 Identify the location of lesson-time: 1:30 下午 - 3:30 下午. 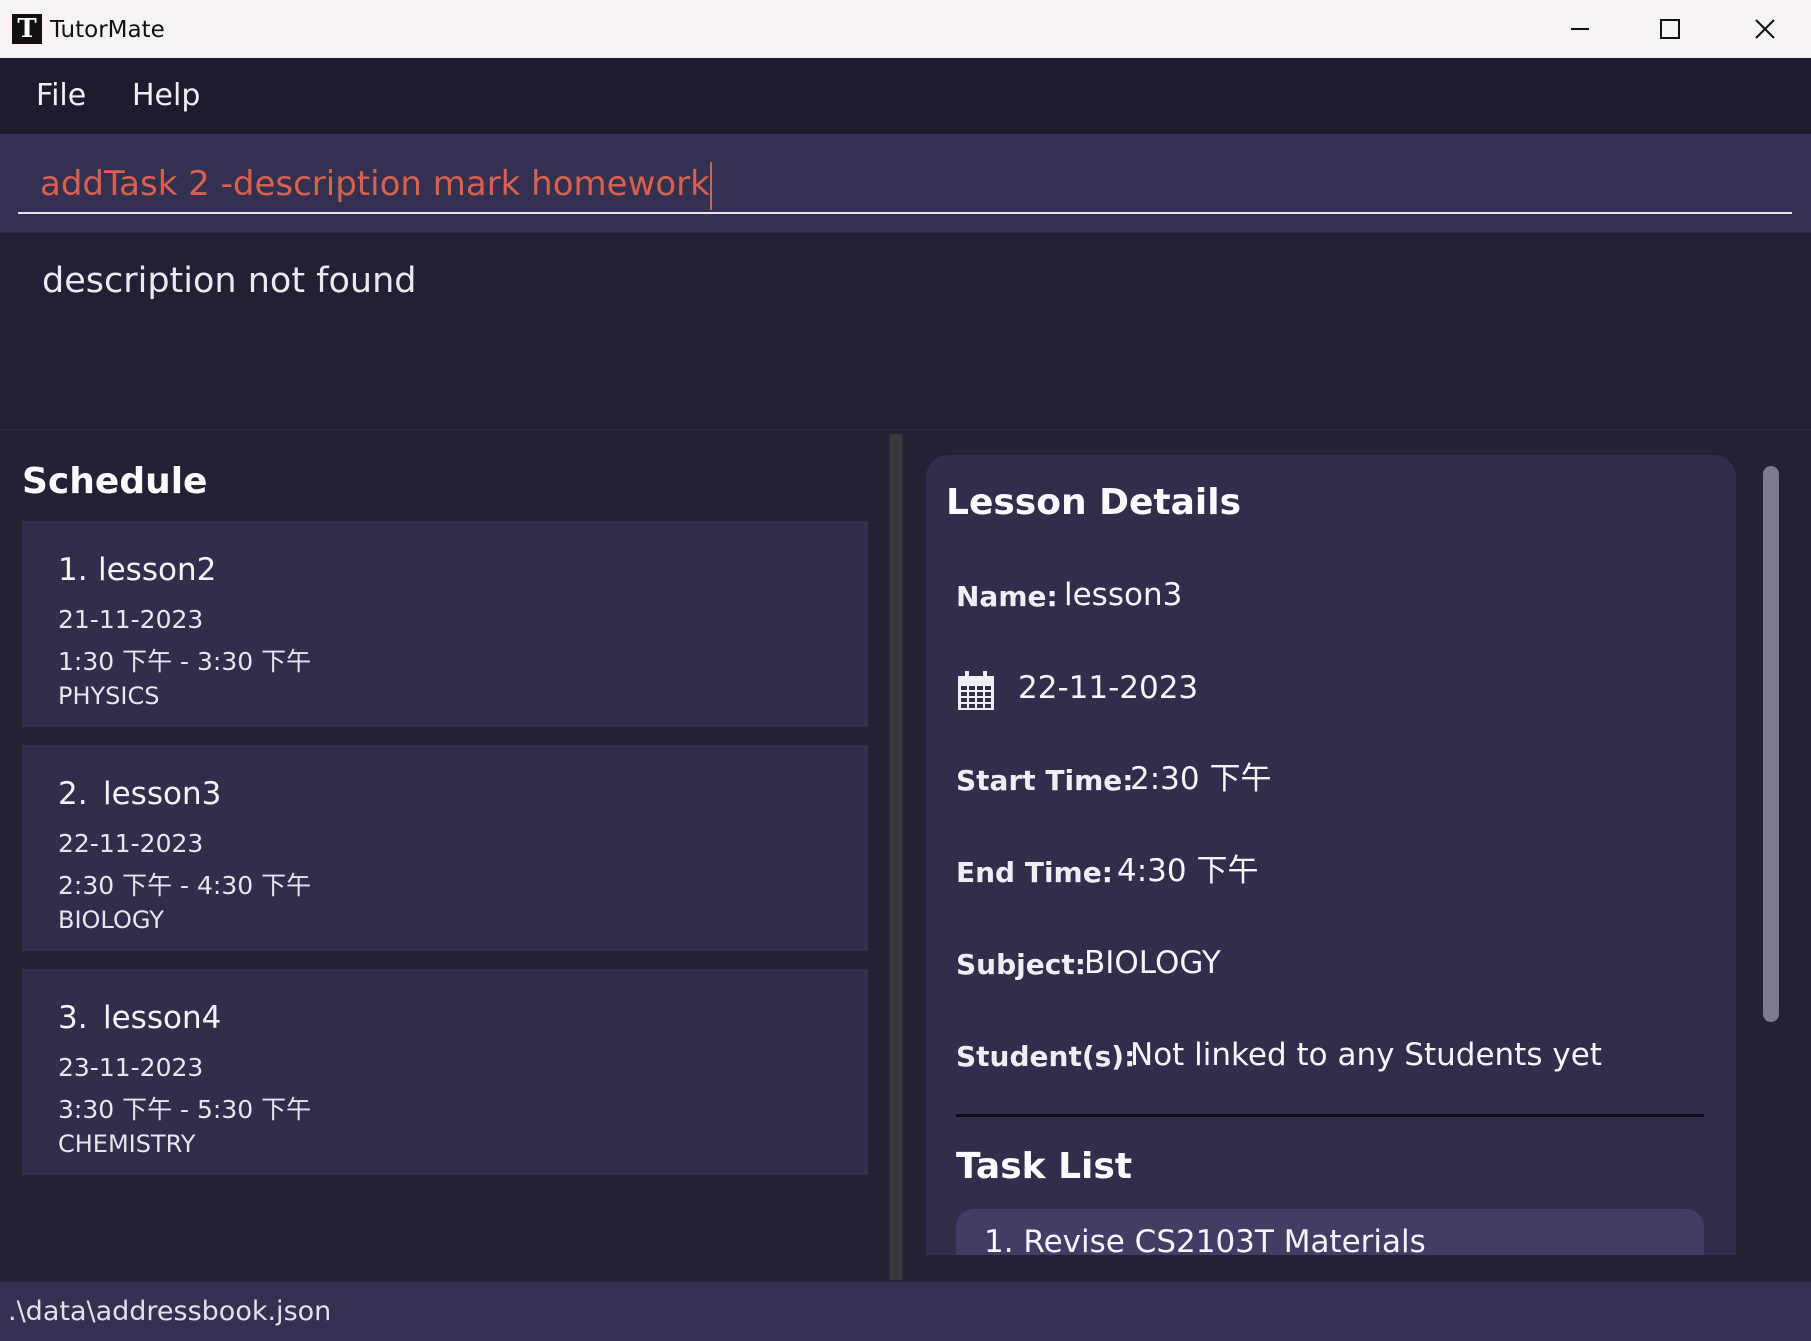
(185, 661).